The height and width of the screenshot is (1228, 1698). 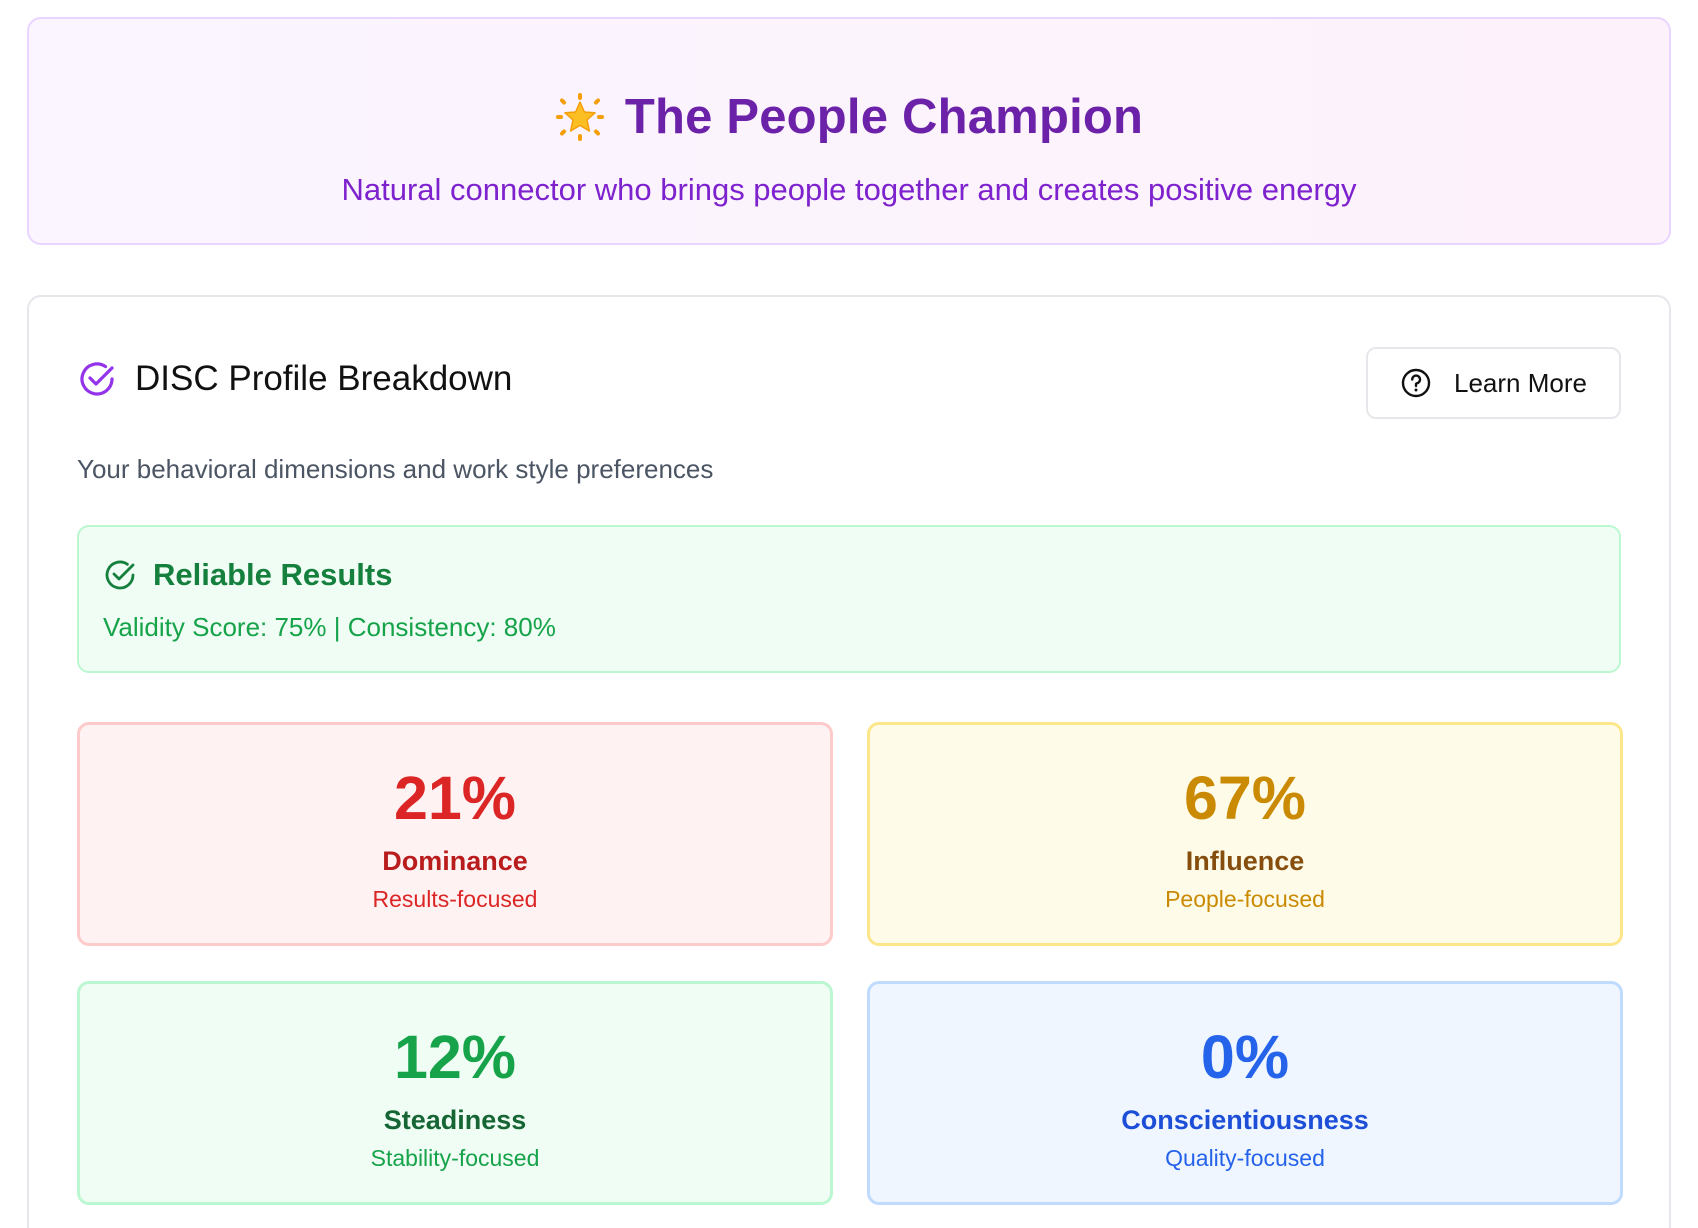 I want to click on disc-percent: 12%, so click(x=455, y=1057).